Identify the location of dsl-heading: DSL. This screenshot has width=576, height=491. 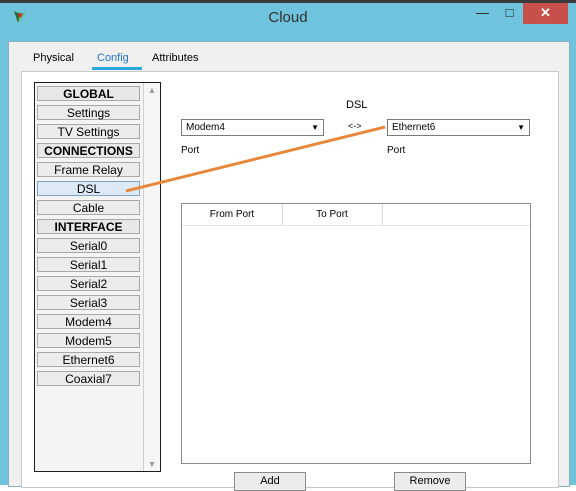
(357, 105).